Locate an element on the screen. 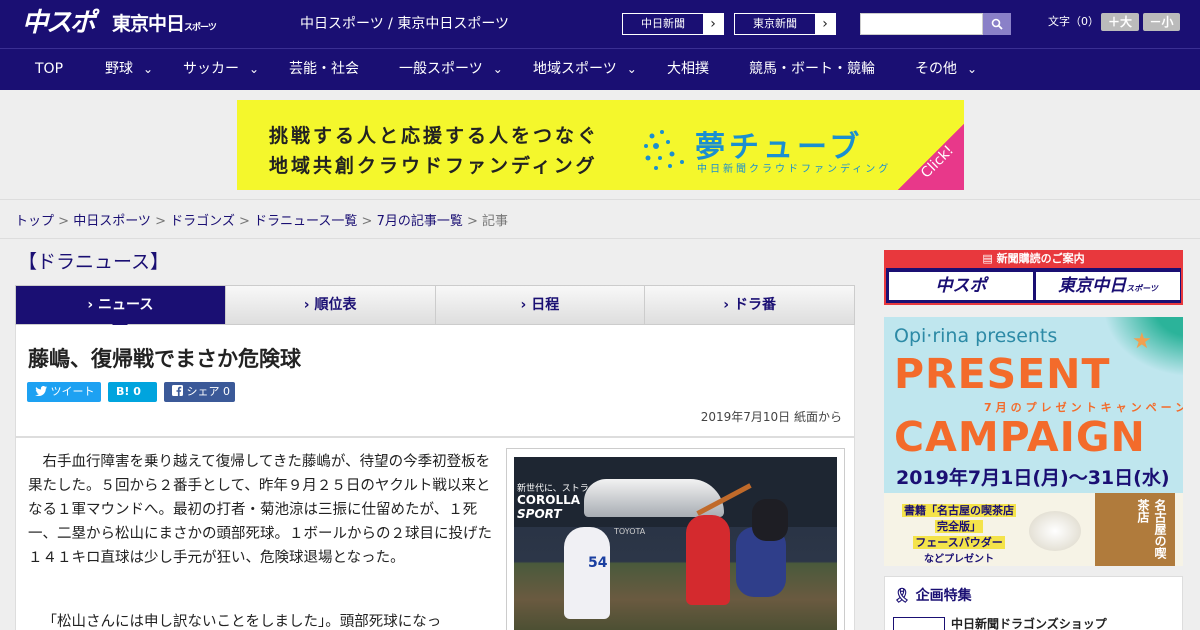 The width and height of the screenshot is (1200, 630). photo-umpire is located at coordinates (770, 520).